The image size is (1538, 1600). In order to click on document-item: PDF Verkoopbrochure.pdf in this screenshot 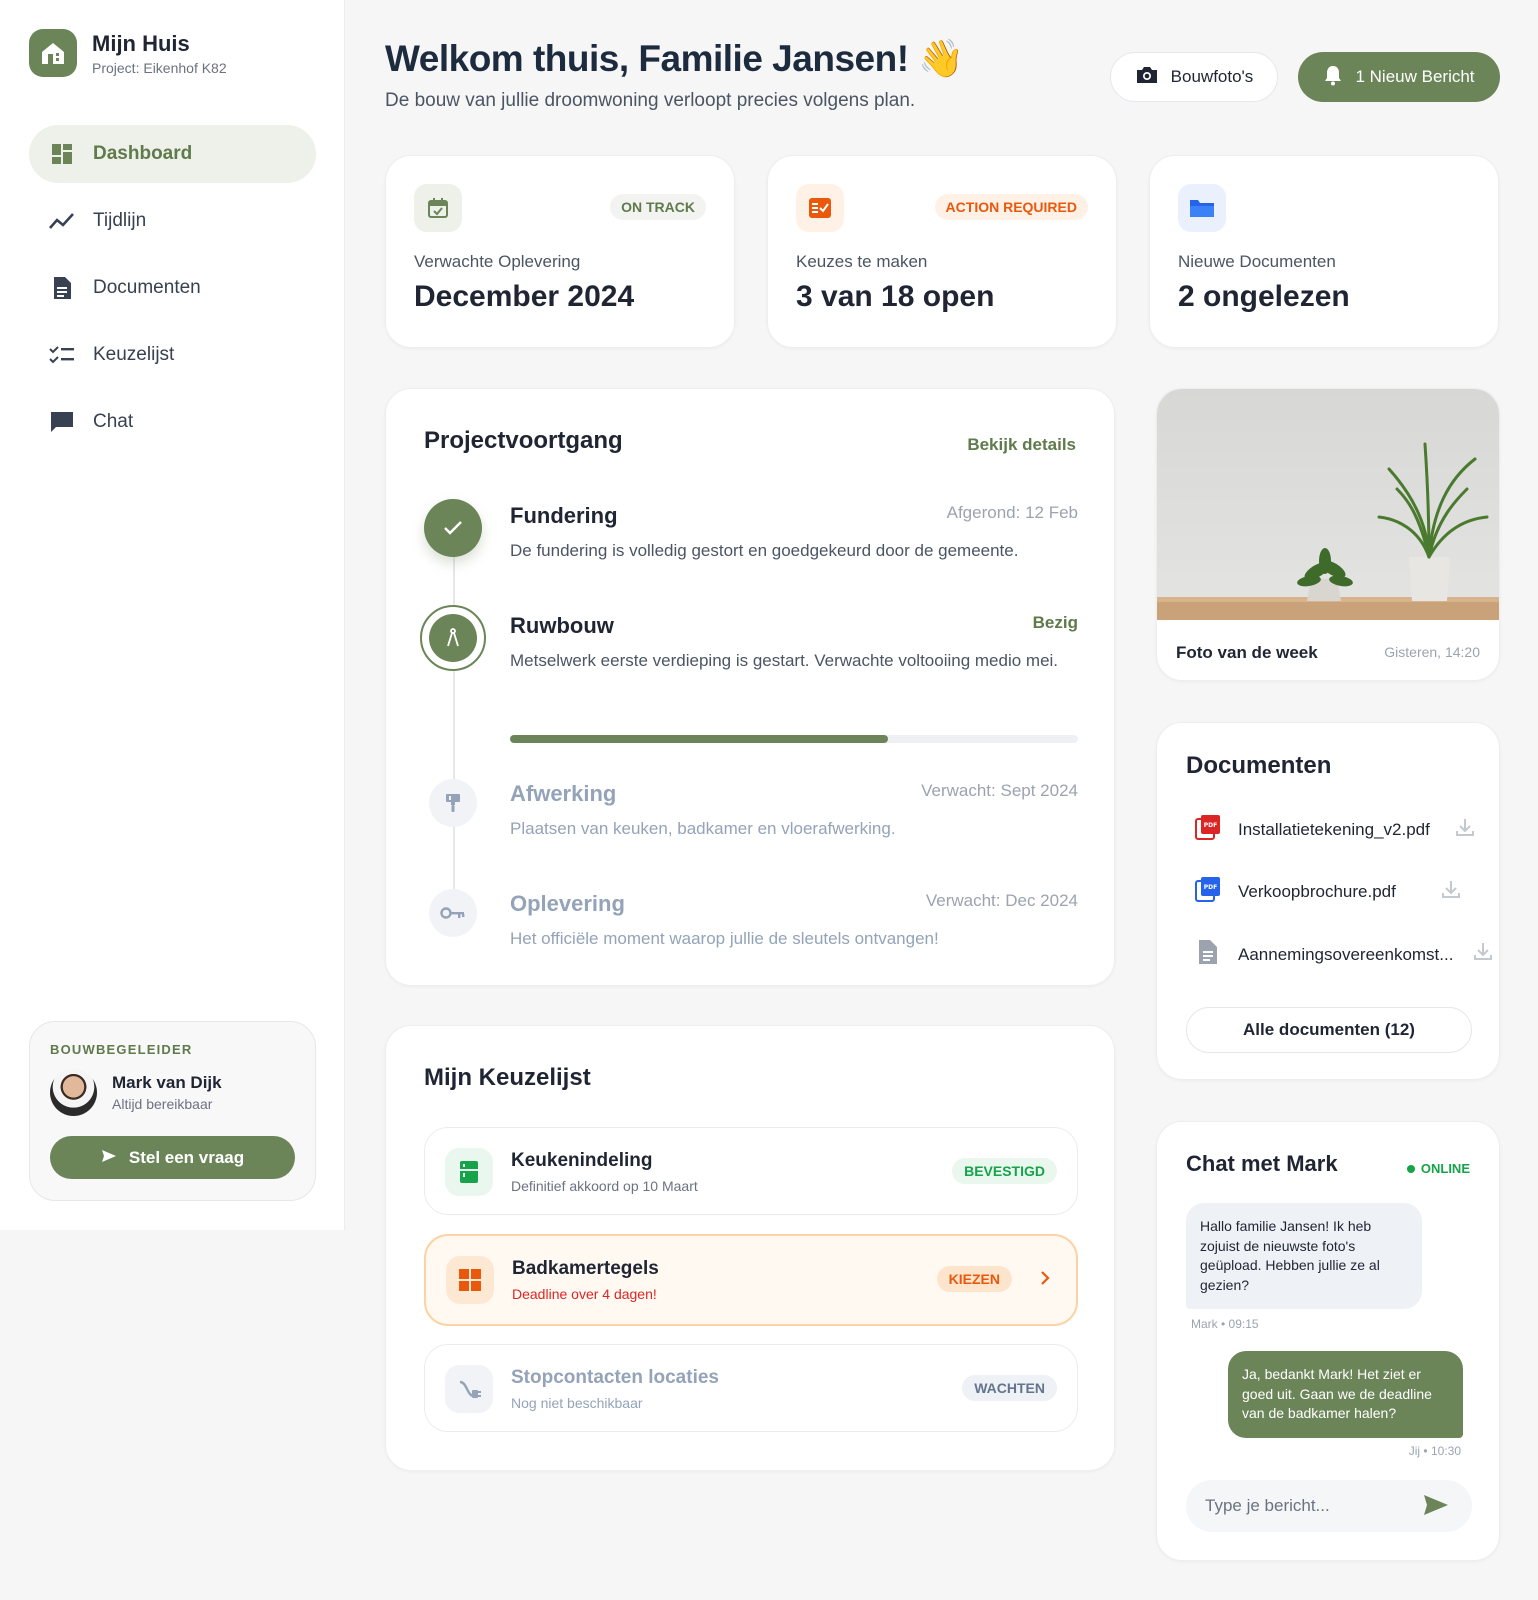, I will do `click(1295, 891)`.